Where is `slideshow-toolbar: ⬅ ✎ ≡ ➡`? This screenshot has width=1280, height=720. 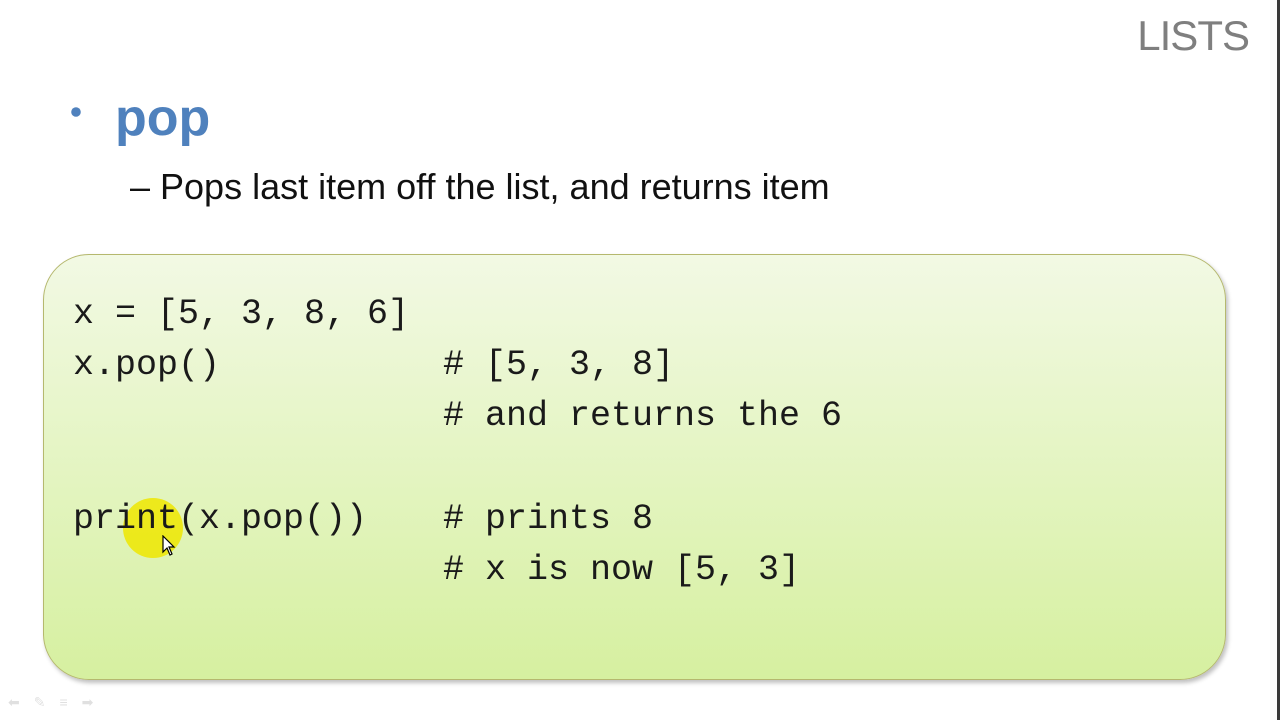
slideshow-toolbar: ⬅ ✎ ≡ ➡ is located at coordinates (50, 702).